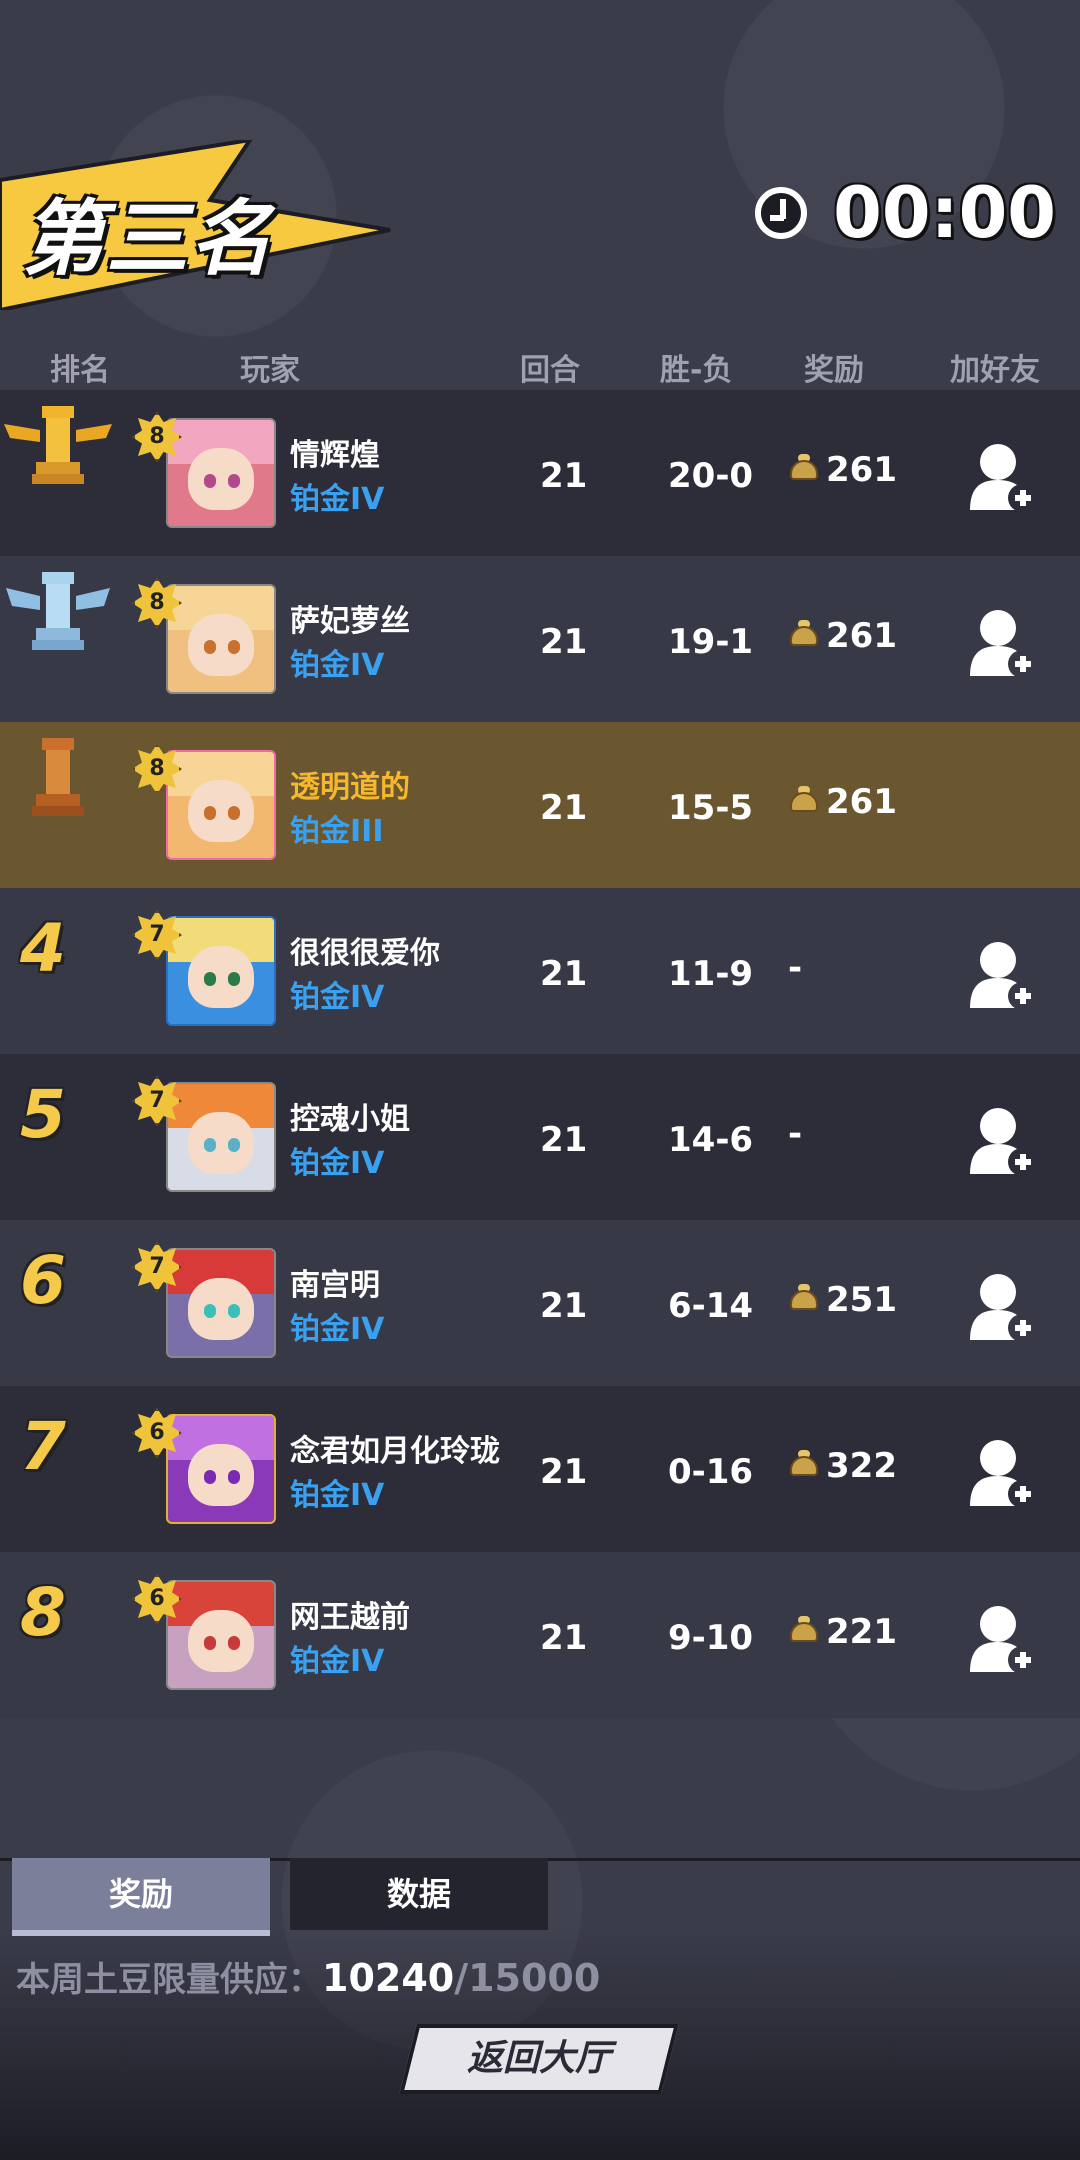 Image resolution: width=1080 pixels, height=2160 pixels. What do you see at coordinates (905, 213) in the screenshot?
I see `timer: 00:00` at bounding box center [905, 213].